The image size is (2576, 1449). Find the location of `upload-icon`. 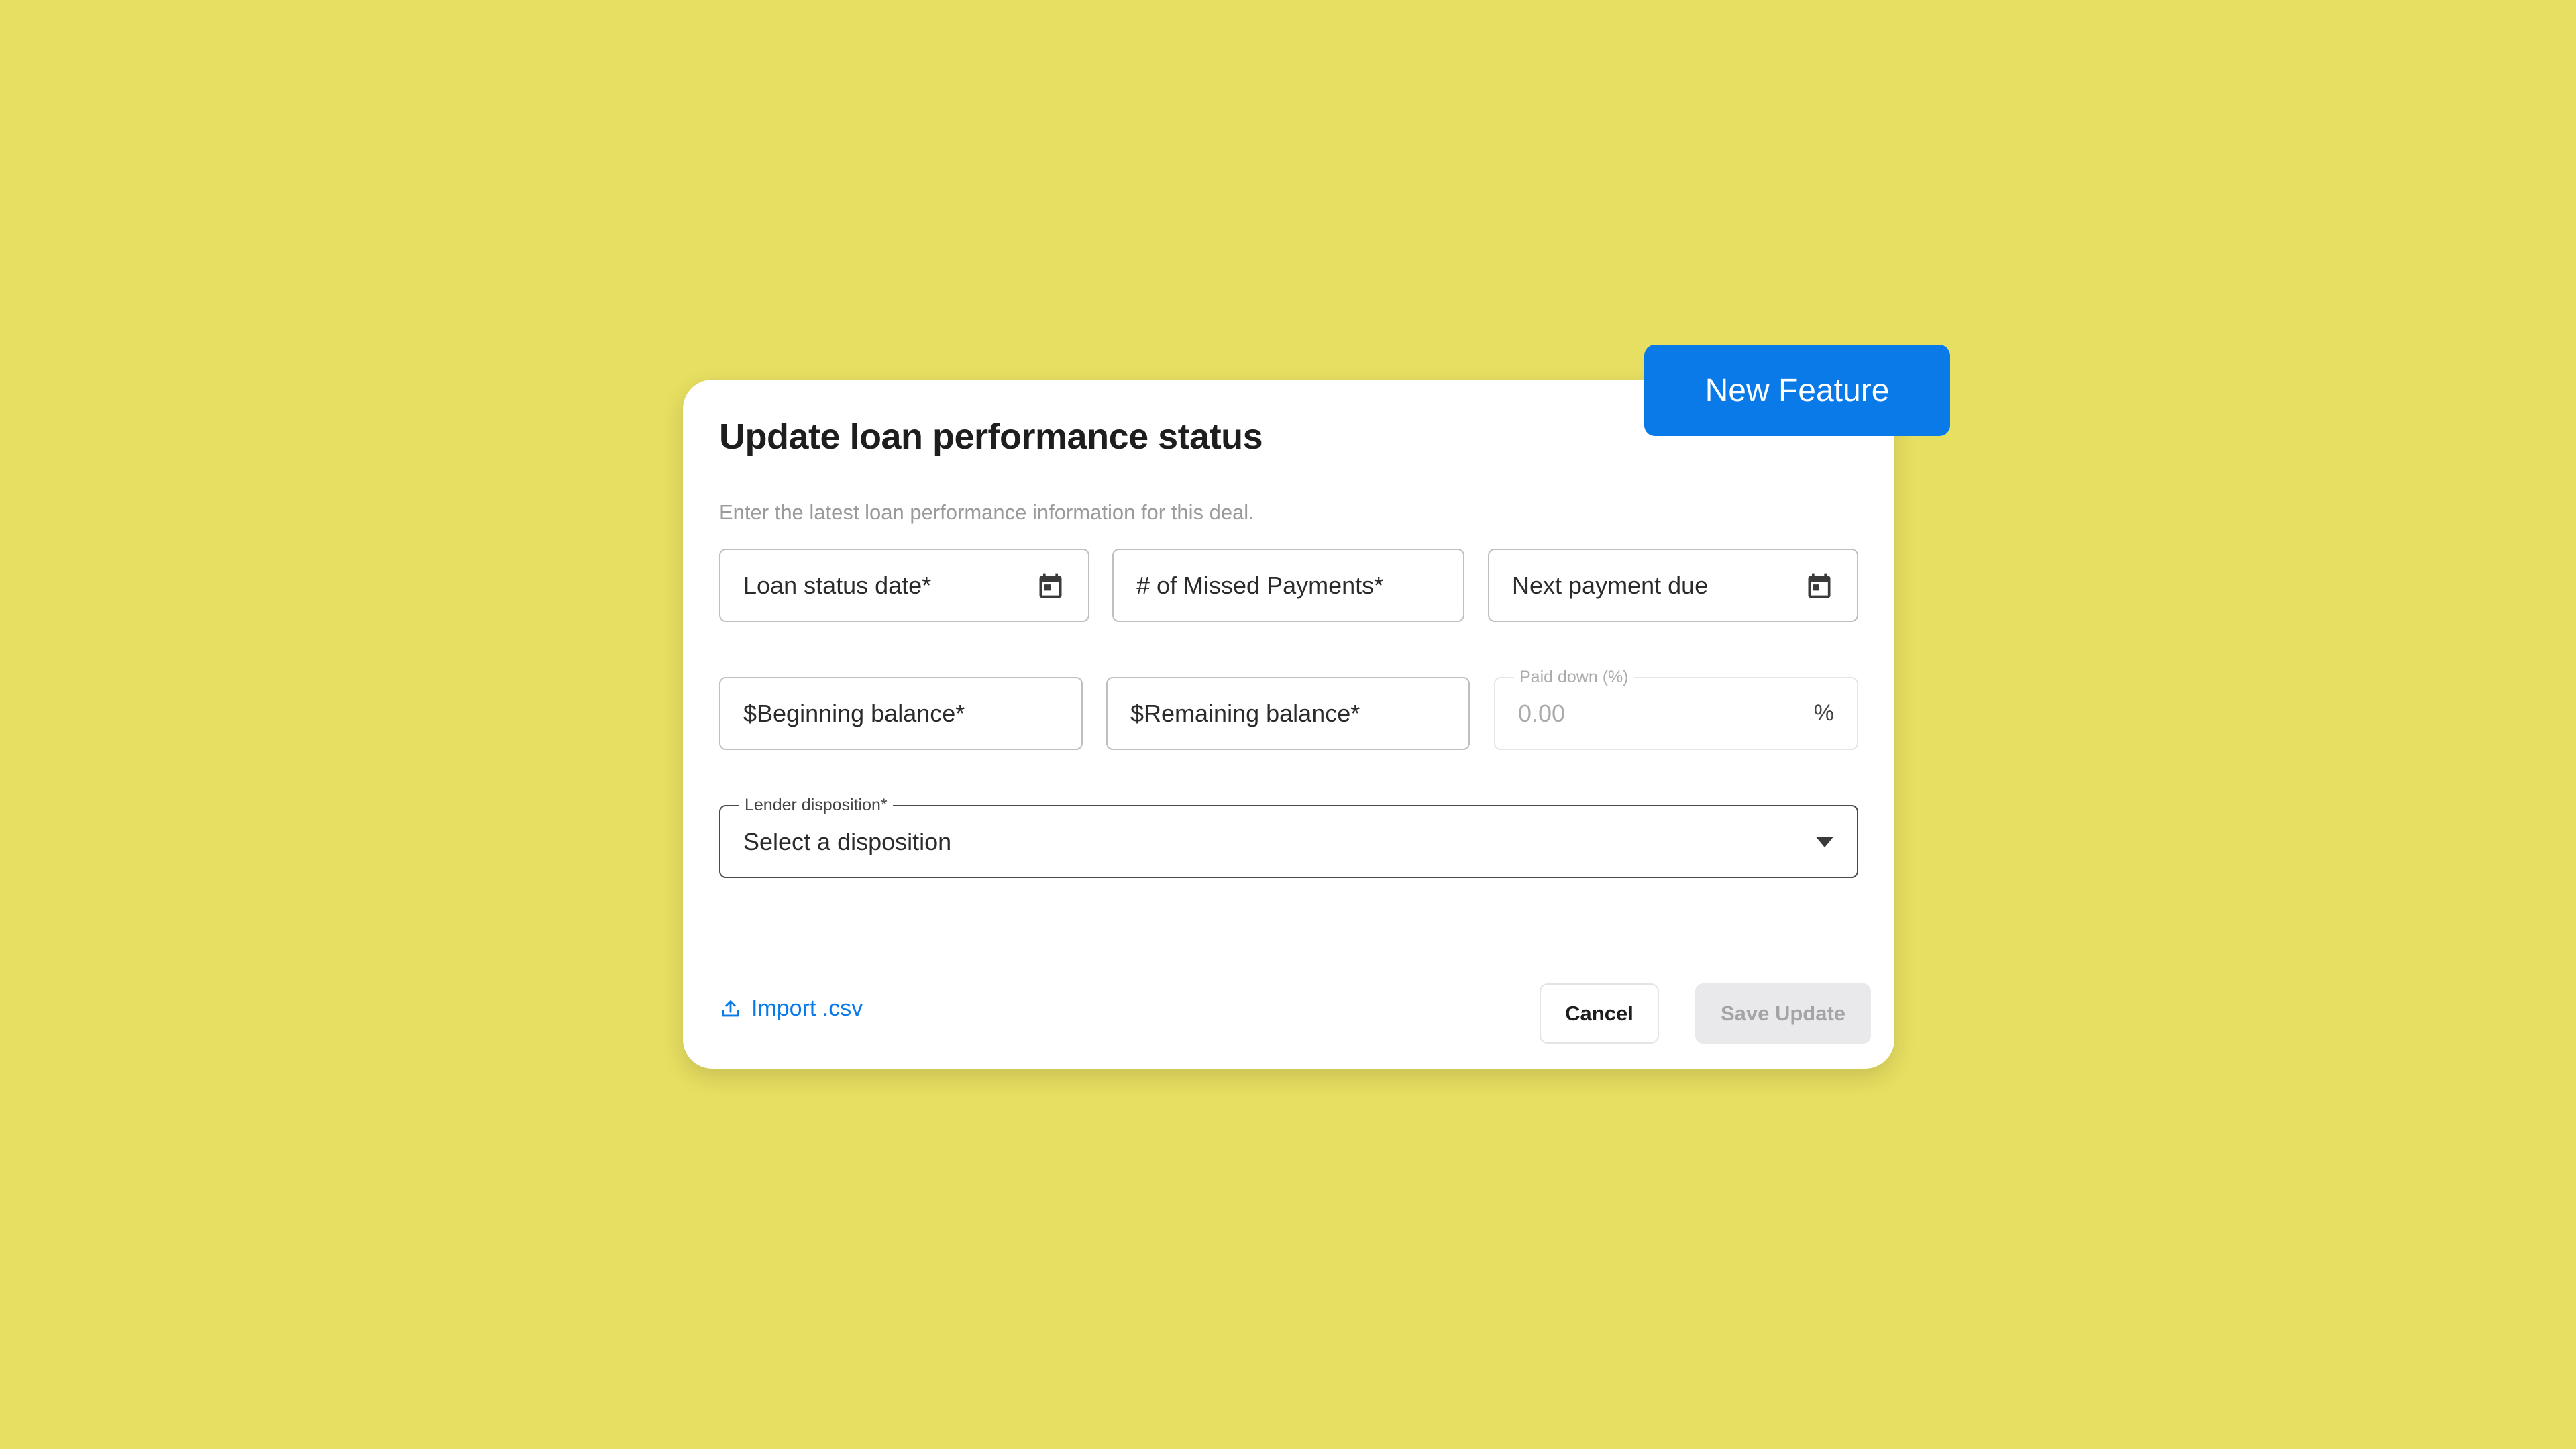

upload-icon is located at coordinates (730, 1008).